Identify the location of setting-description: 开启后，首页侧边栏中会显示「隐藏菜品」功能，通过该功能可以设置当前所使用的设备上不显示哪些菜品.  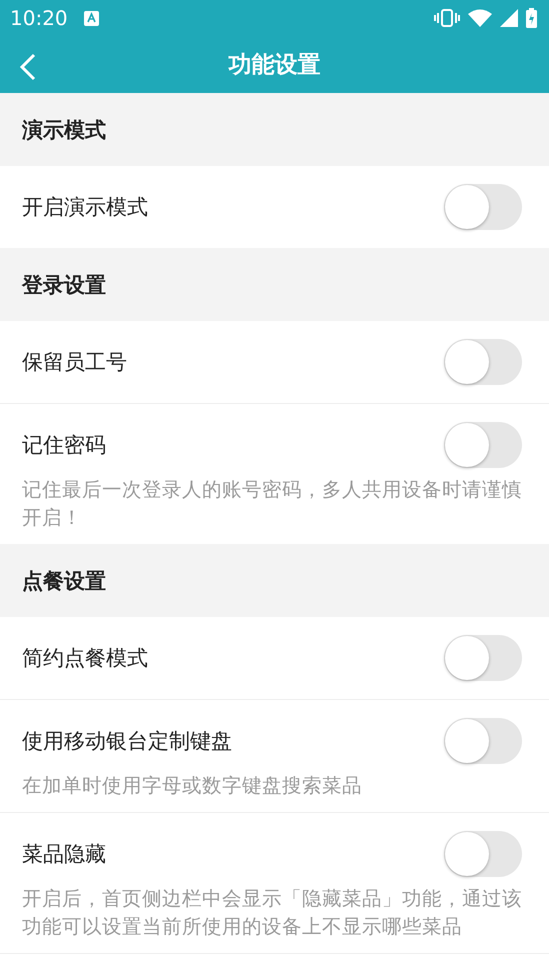
(272, 913).